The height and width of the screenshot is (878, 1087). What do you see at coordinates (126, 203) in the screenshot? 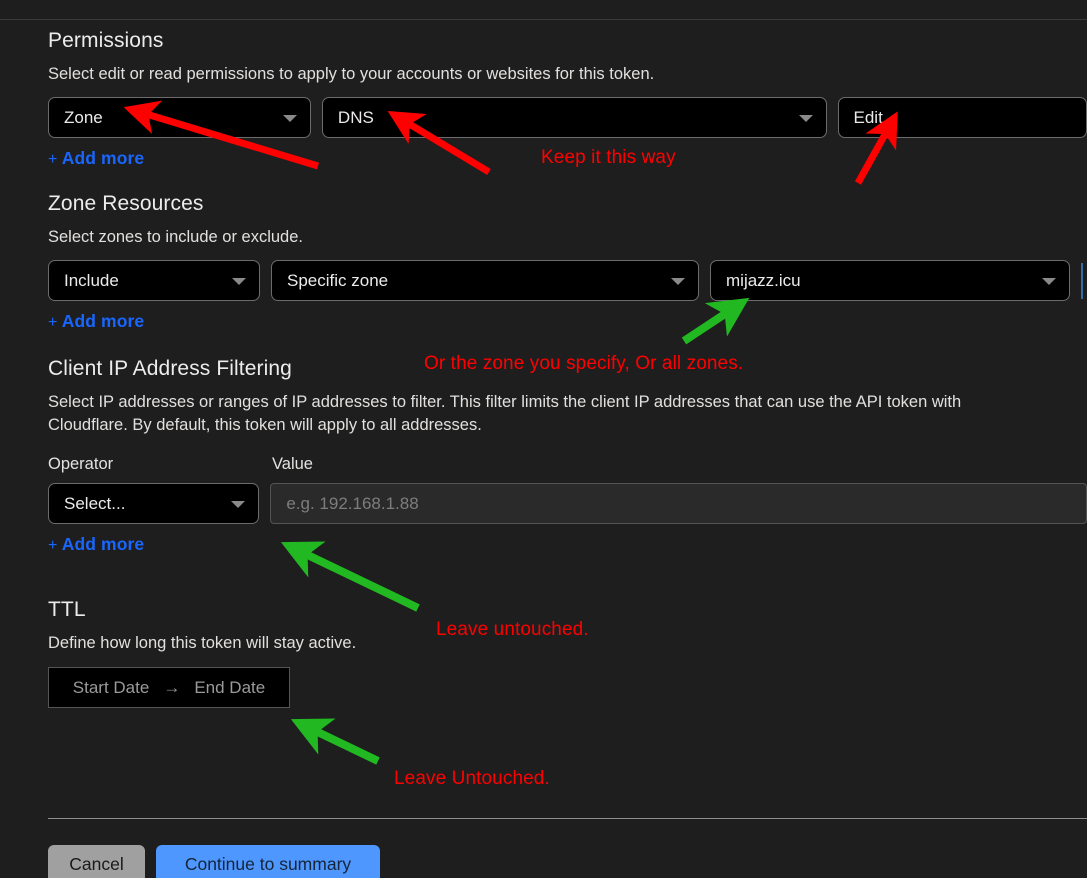
I see `zone-resources-title: Zone Resources` at bounding box center [126, 203].